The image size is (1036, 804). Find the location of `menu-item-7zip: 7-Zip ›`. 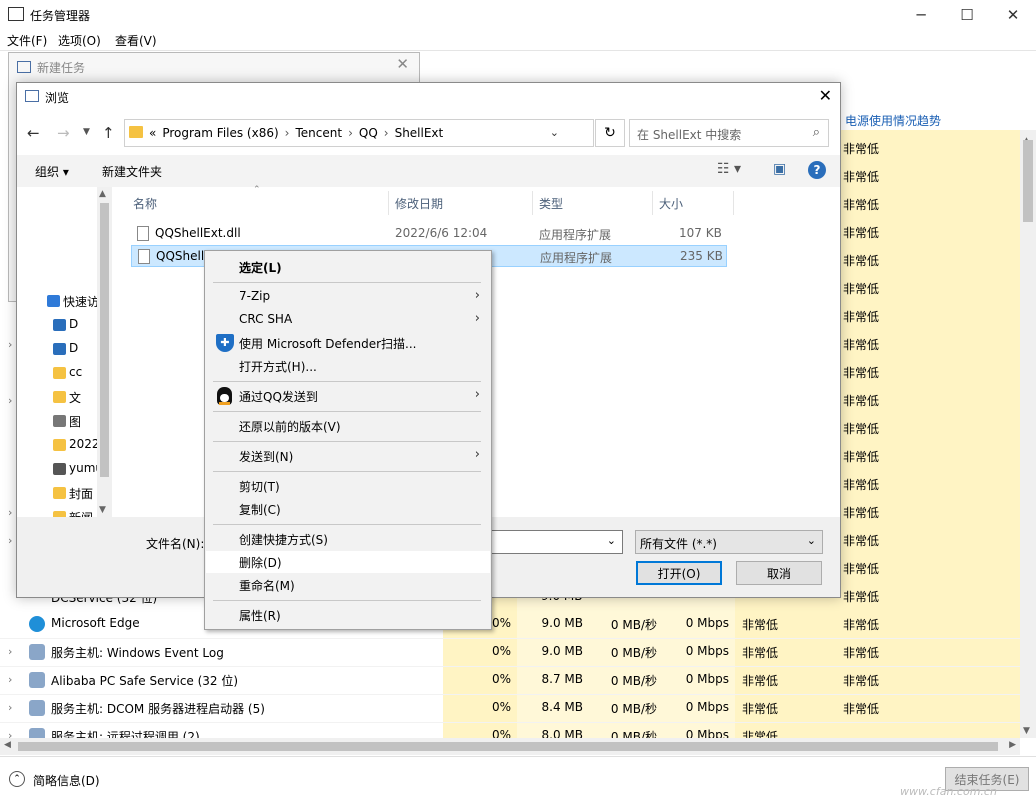

menu-item-7zip: 7-Zip › is located at coordinates (348, 297).